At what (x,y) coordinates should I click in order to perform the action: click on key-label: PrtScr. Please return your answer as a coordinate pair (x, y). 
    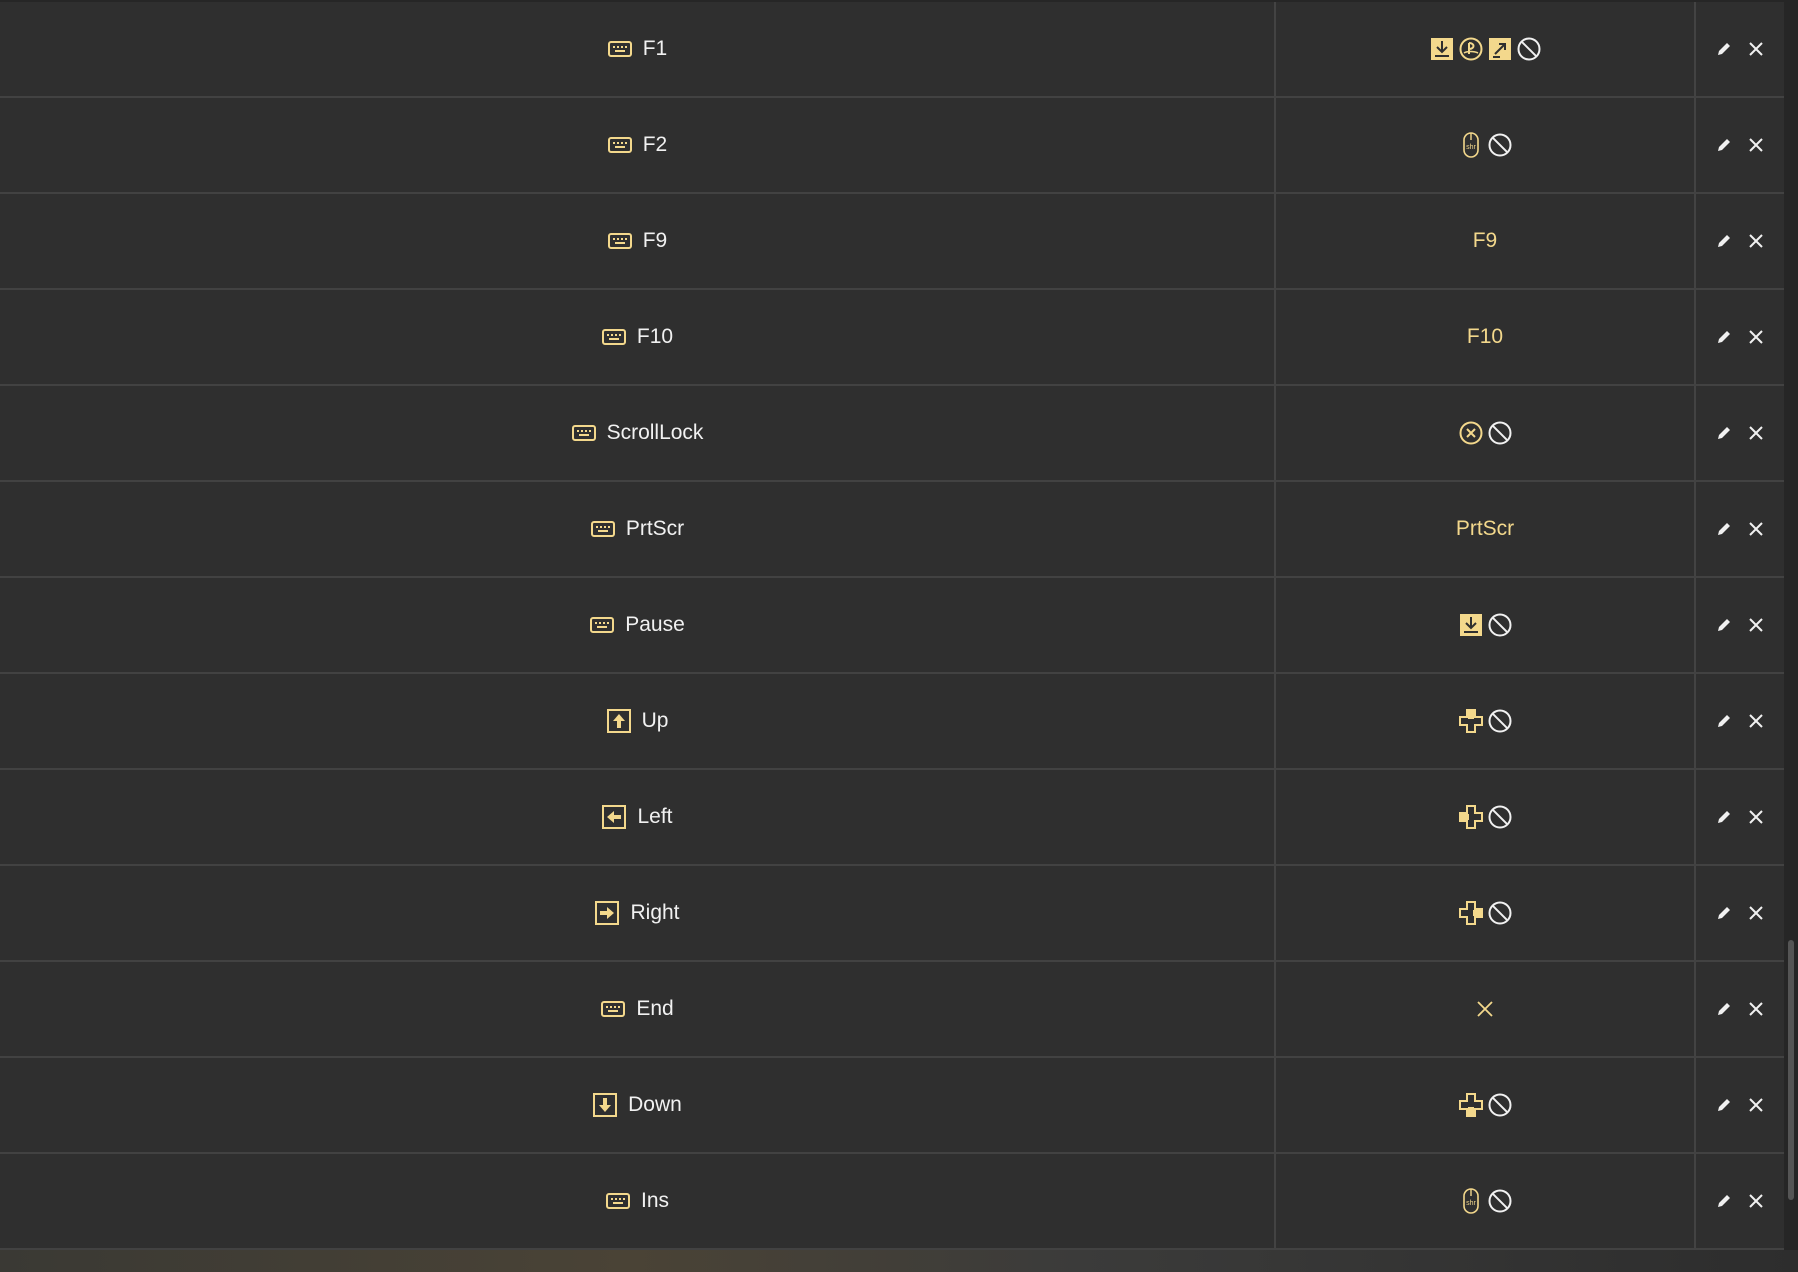
    Looking at the image, I should click on (655, 528).